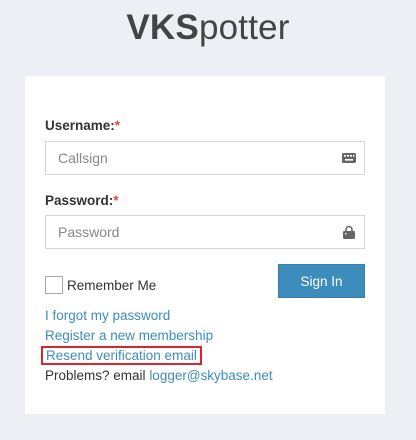 The height and width of the screenshot is (440, 416). Describe the element at coordinates (321, 281) in the screenshot. I see `sign-in-button: Sign In` at that location.